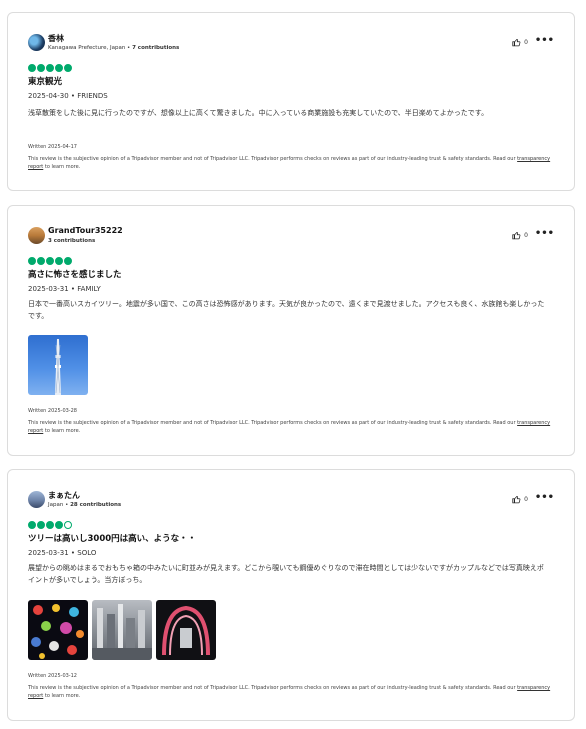 The width and height of the screenshot is (586, 729). Describe the element at coordinates (48, 96) in the screenshot. I see `review-date: 2025-04-30` at that location.